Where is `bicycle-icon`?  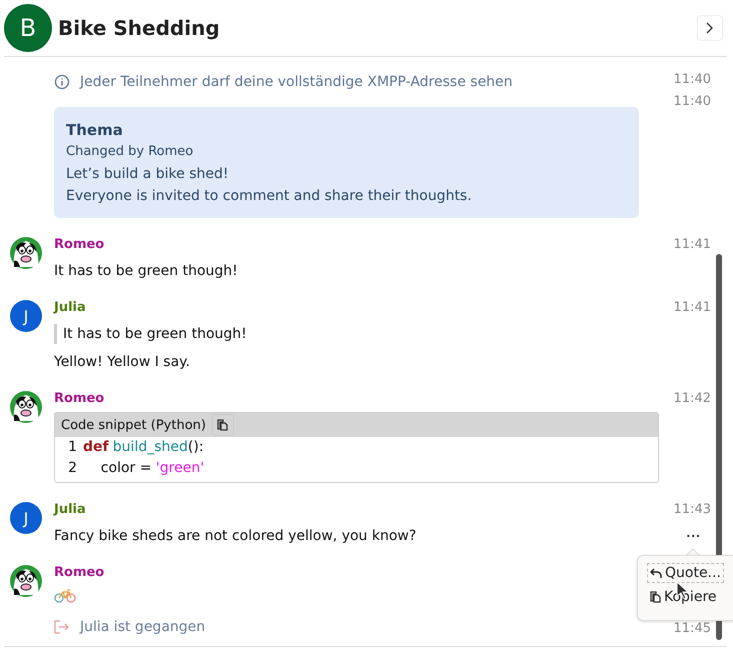
bicycle-icon is located at coordinates (65, 596).